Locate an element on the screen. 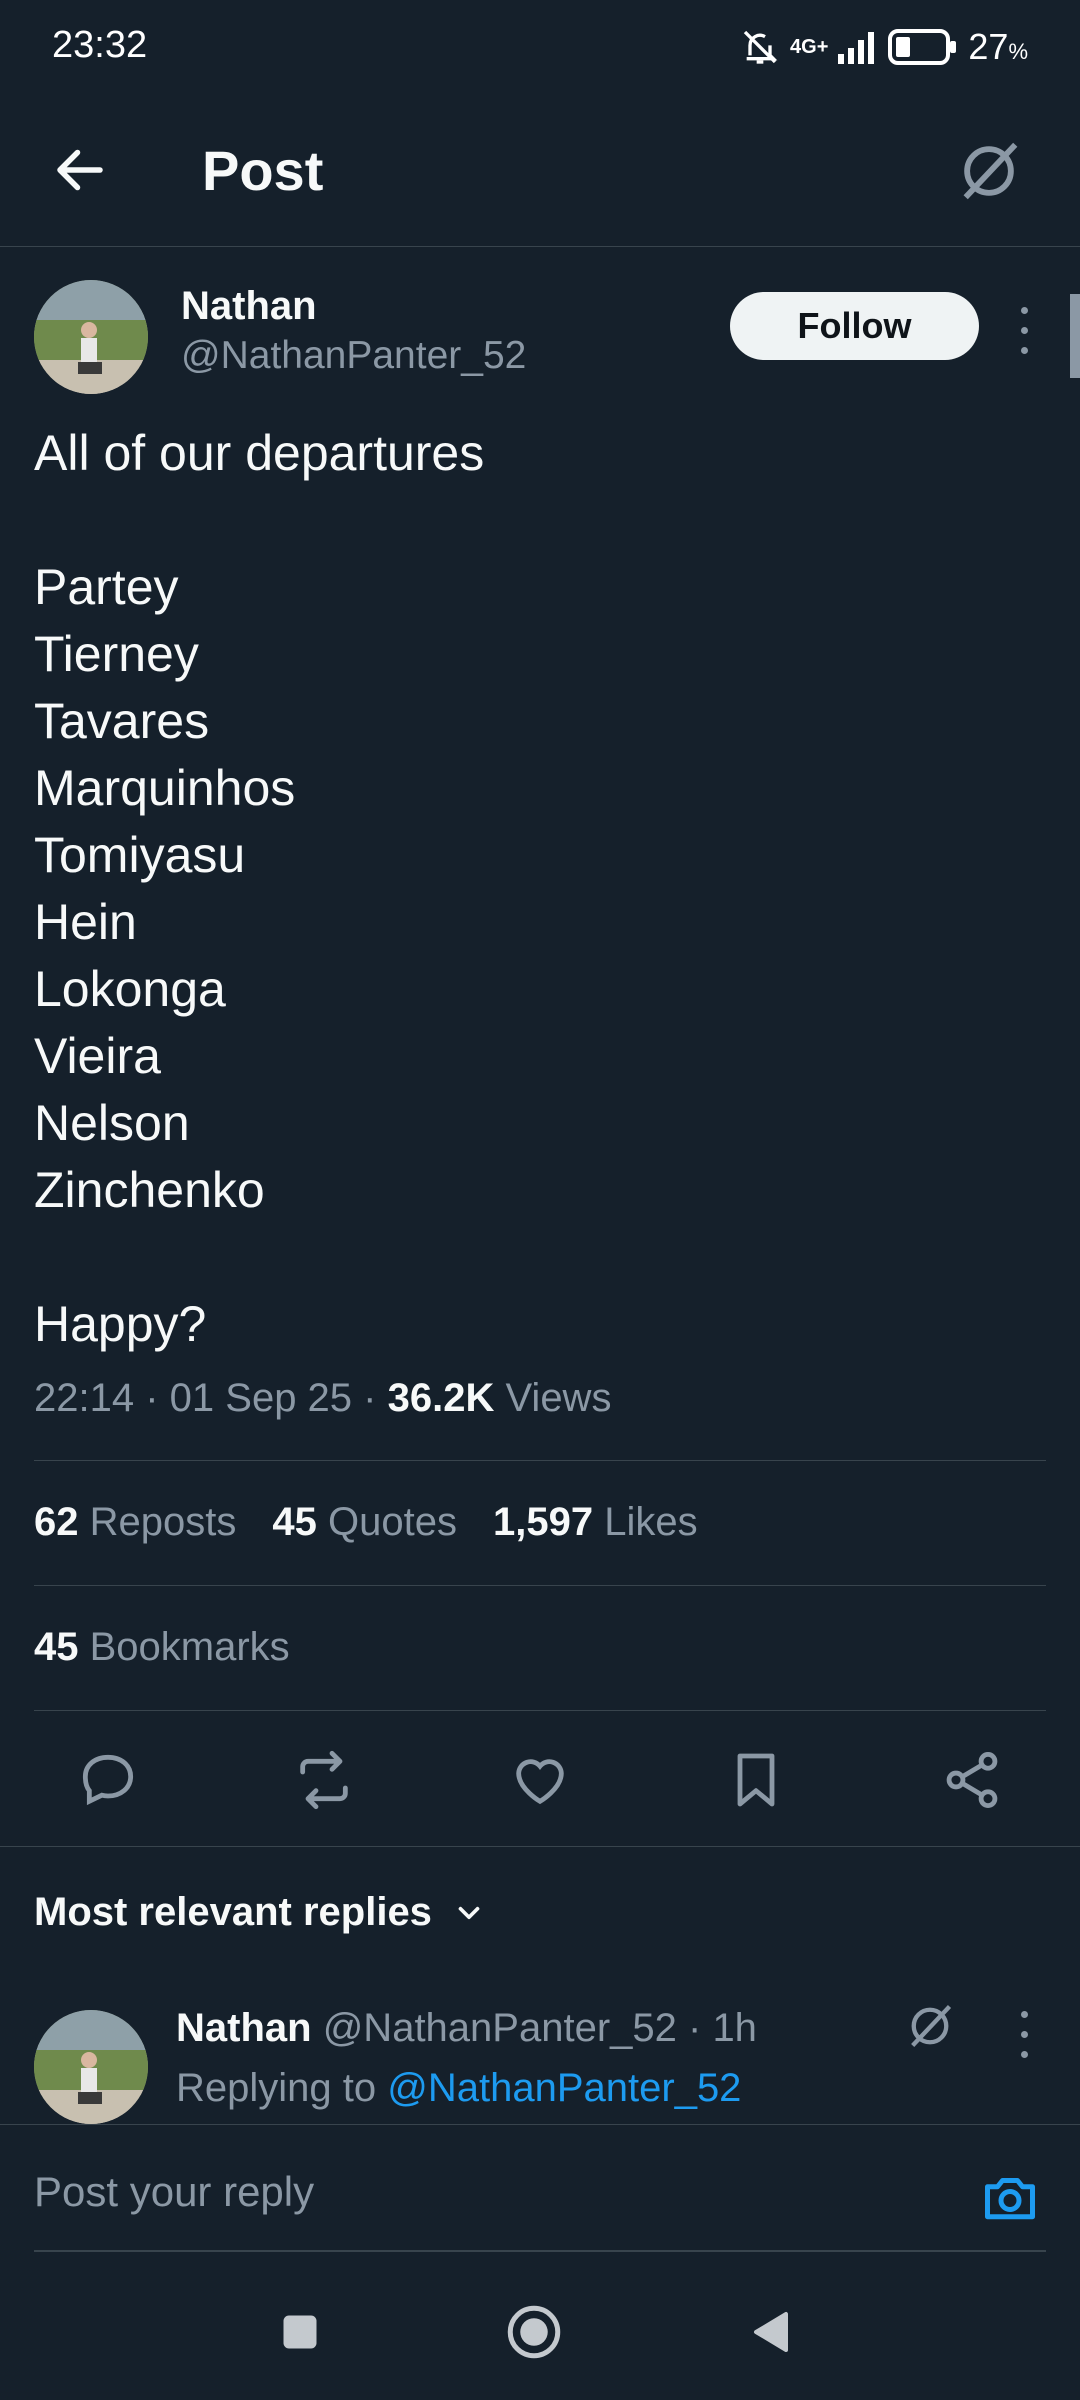  share-button is located at coordinates (972, 1780).